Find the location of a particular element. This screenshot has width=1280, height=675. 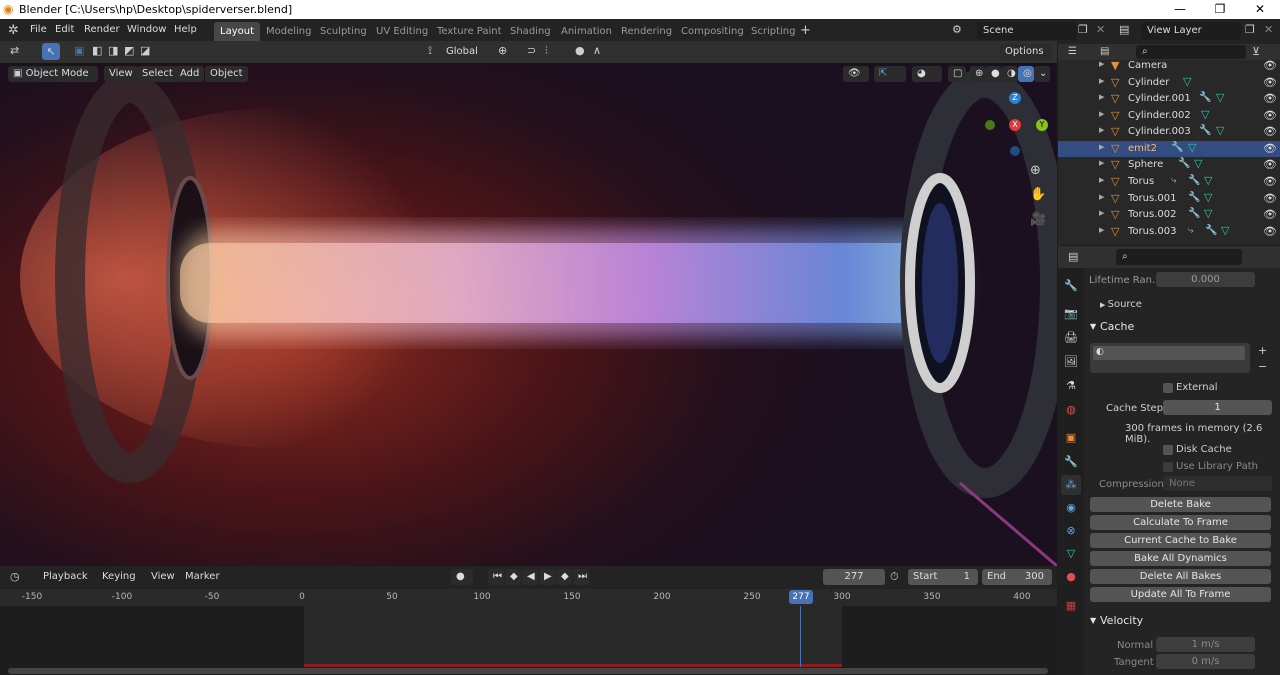

tab-compositing: Compositing is located at coordinates (712, 31).